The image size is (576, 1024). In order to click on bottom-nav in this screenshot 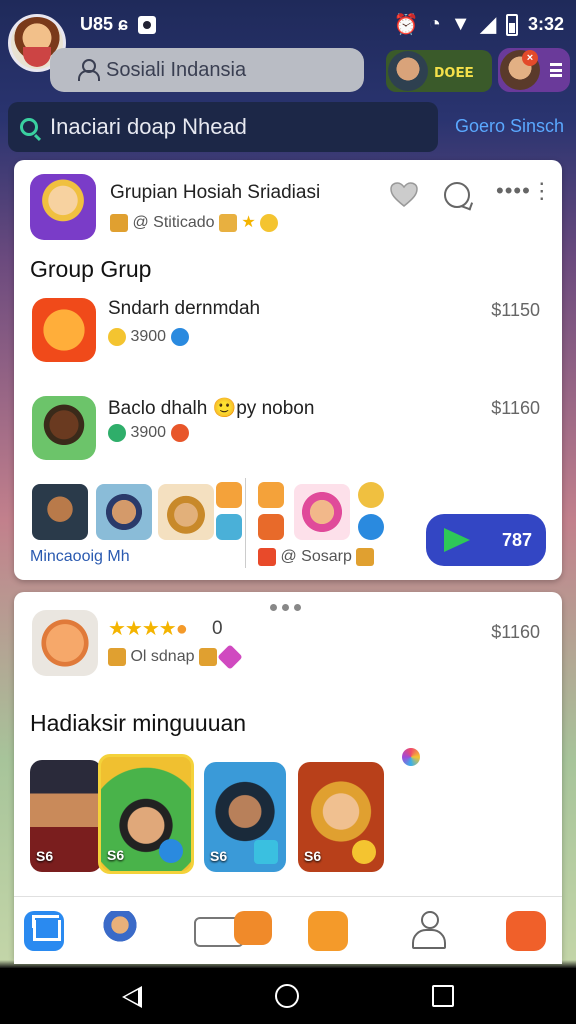, I will do `click(288, 930)`.